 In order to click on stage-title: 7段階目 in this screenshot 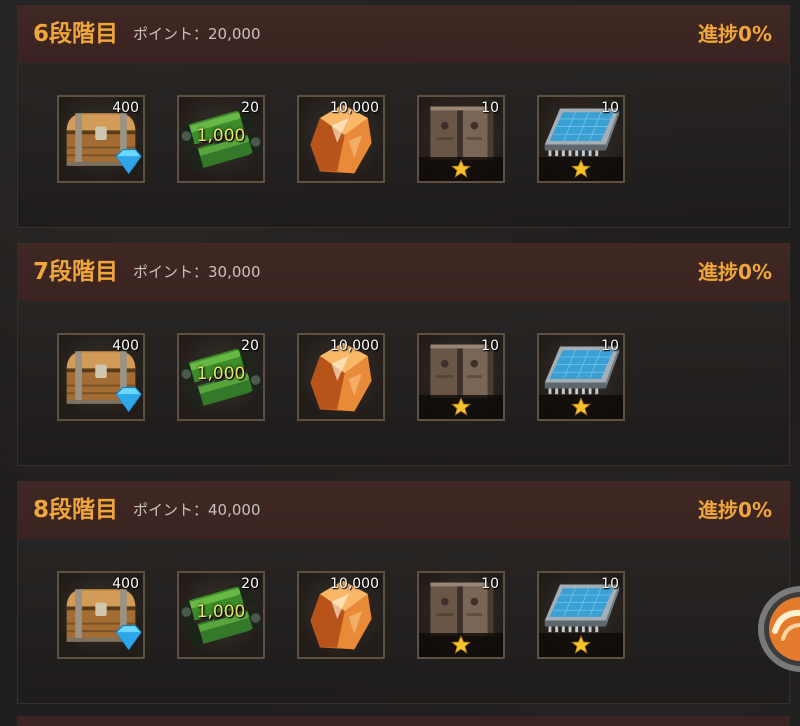, I will do `click(76, 272)`.